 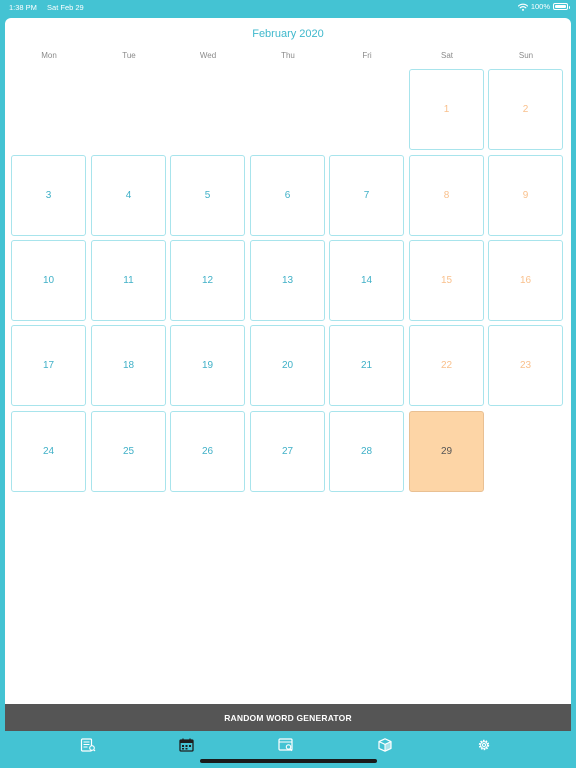 What do you see at coordinates (288, 717) in the screenshot?
I see `random-word-generator-button: RANDOM WORD GENERATOR` at bounding box center [288, 717].